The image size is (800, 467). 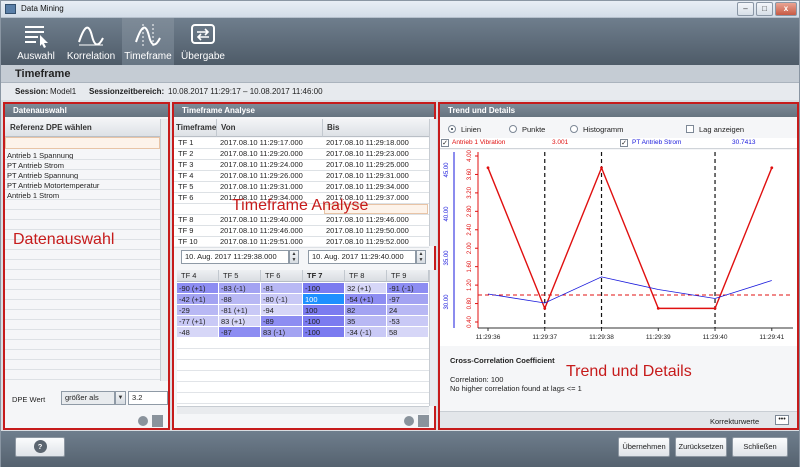 I want to click on grid-cell: -53, so click(x=408, y=321).